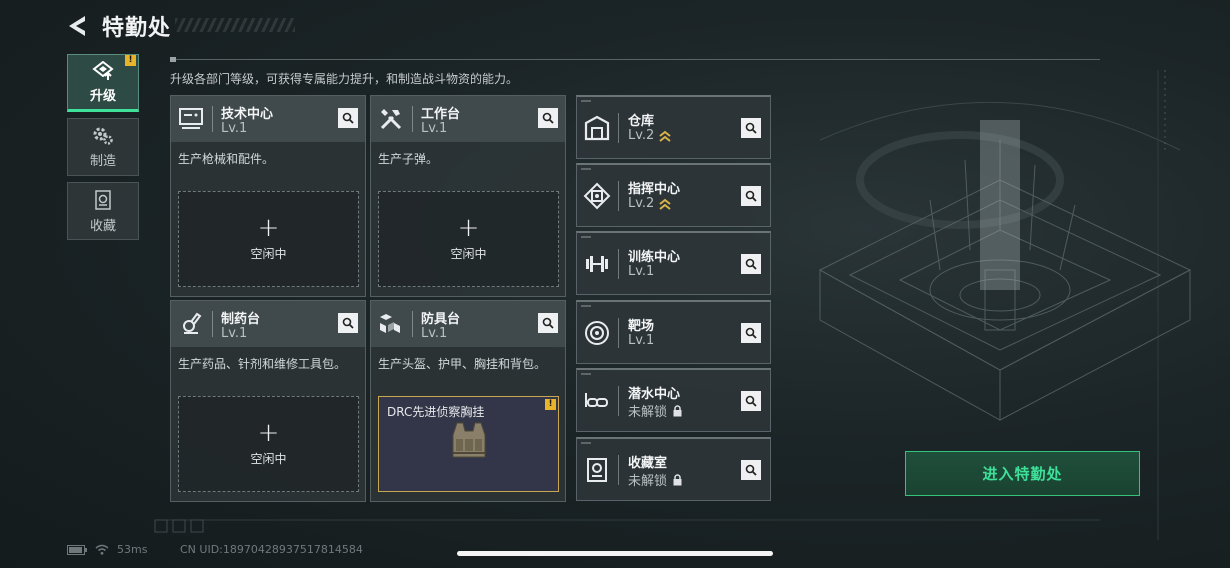  I want to click on dept-name: 制药台, so click(241, 319).